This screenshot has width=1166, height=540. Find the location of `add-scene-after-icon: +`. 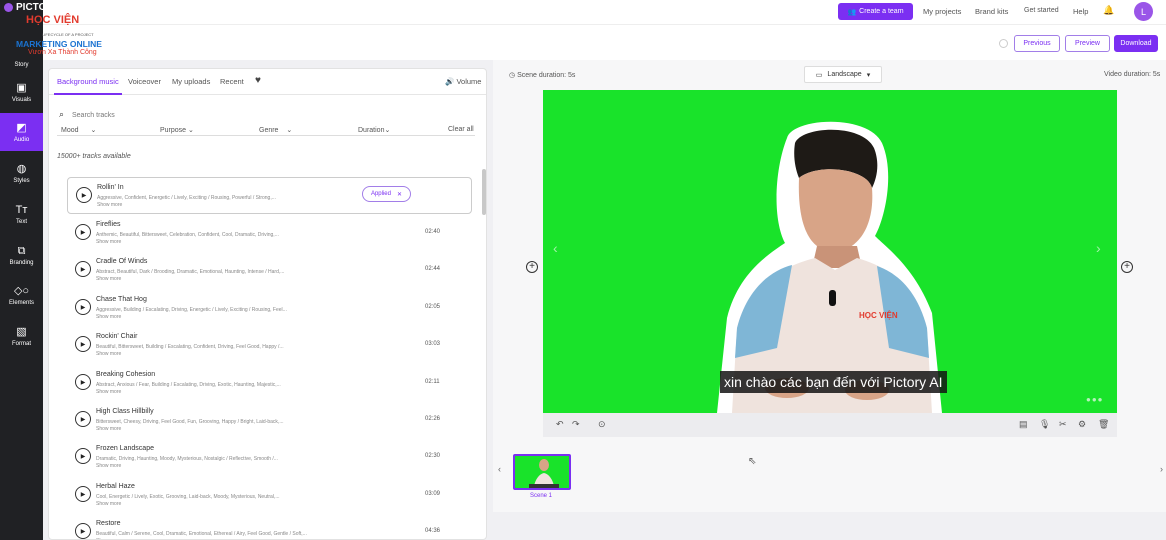

add-scene-after-icon: + is located at coordinates (1127, 267).